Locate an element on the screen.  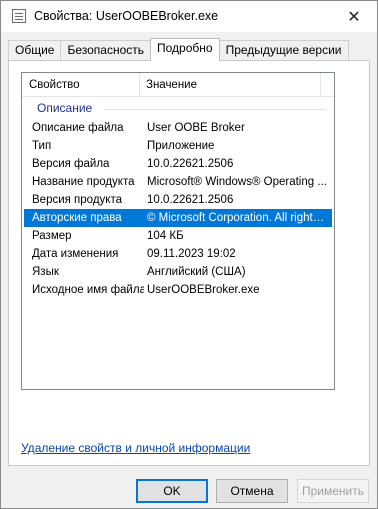
column-value-header: Значение is located at coordinates (233, 85).